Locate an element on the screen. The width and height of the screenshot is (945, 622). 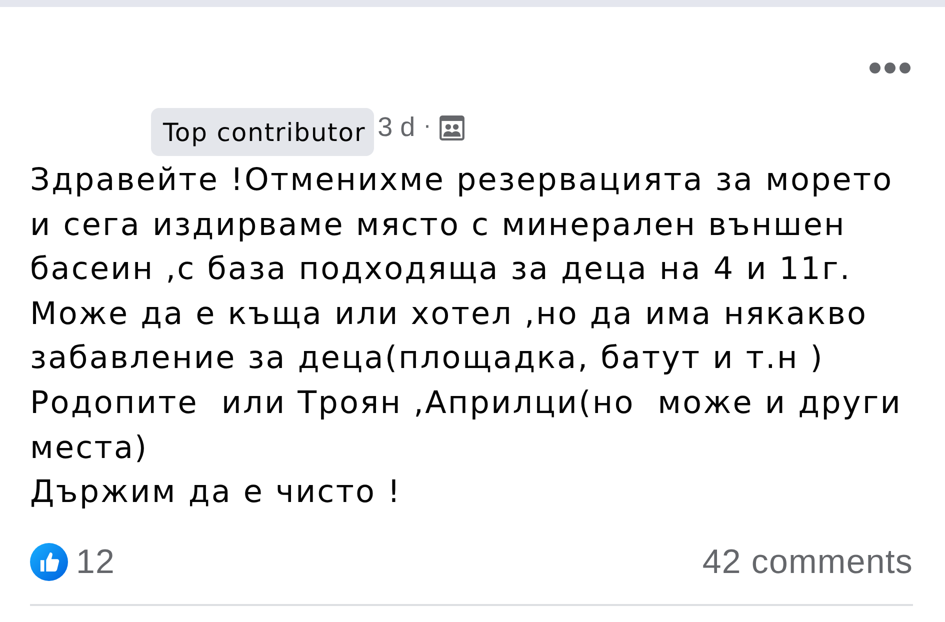
top-contributor-badge: Top contributor is located at coordinates (262, 132).